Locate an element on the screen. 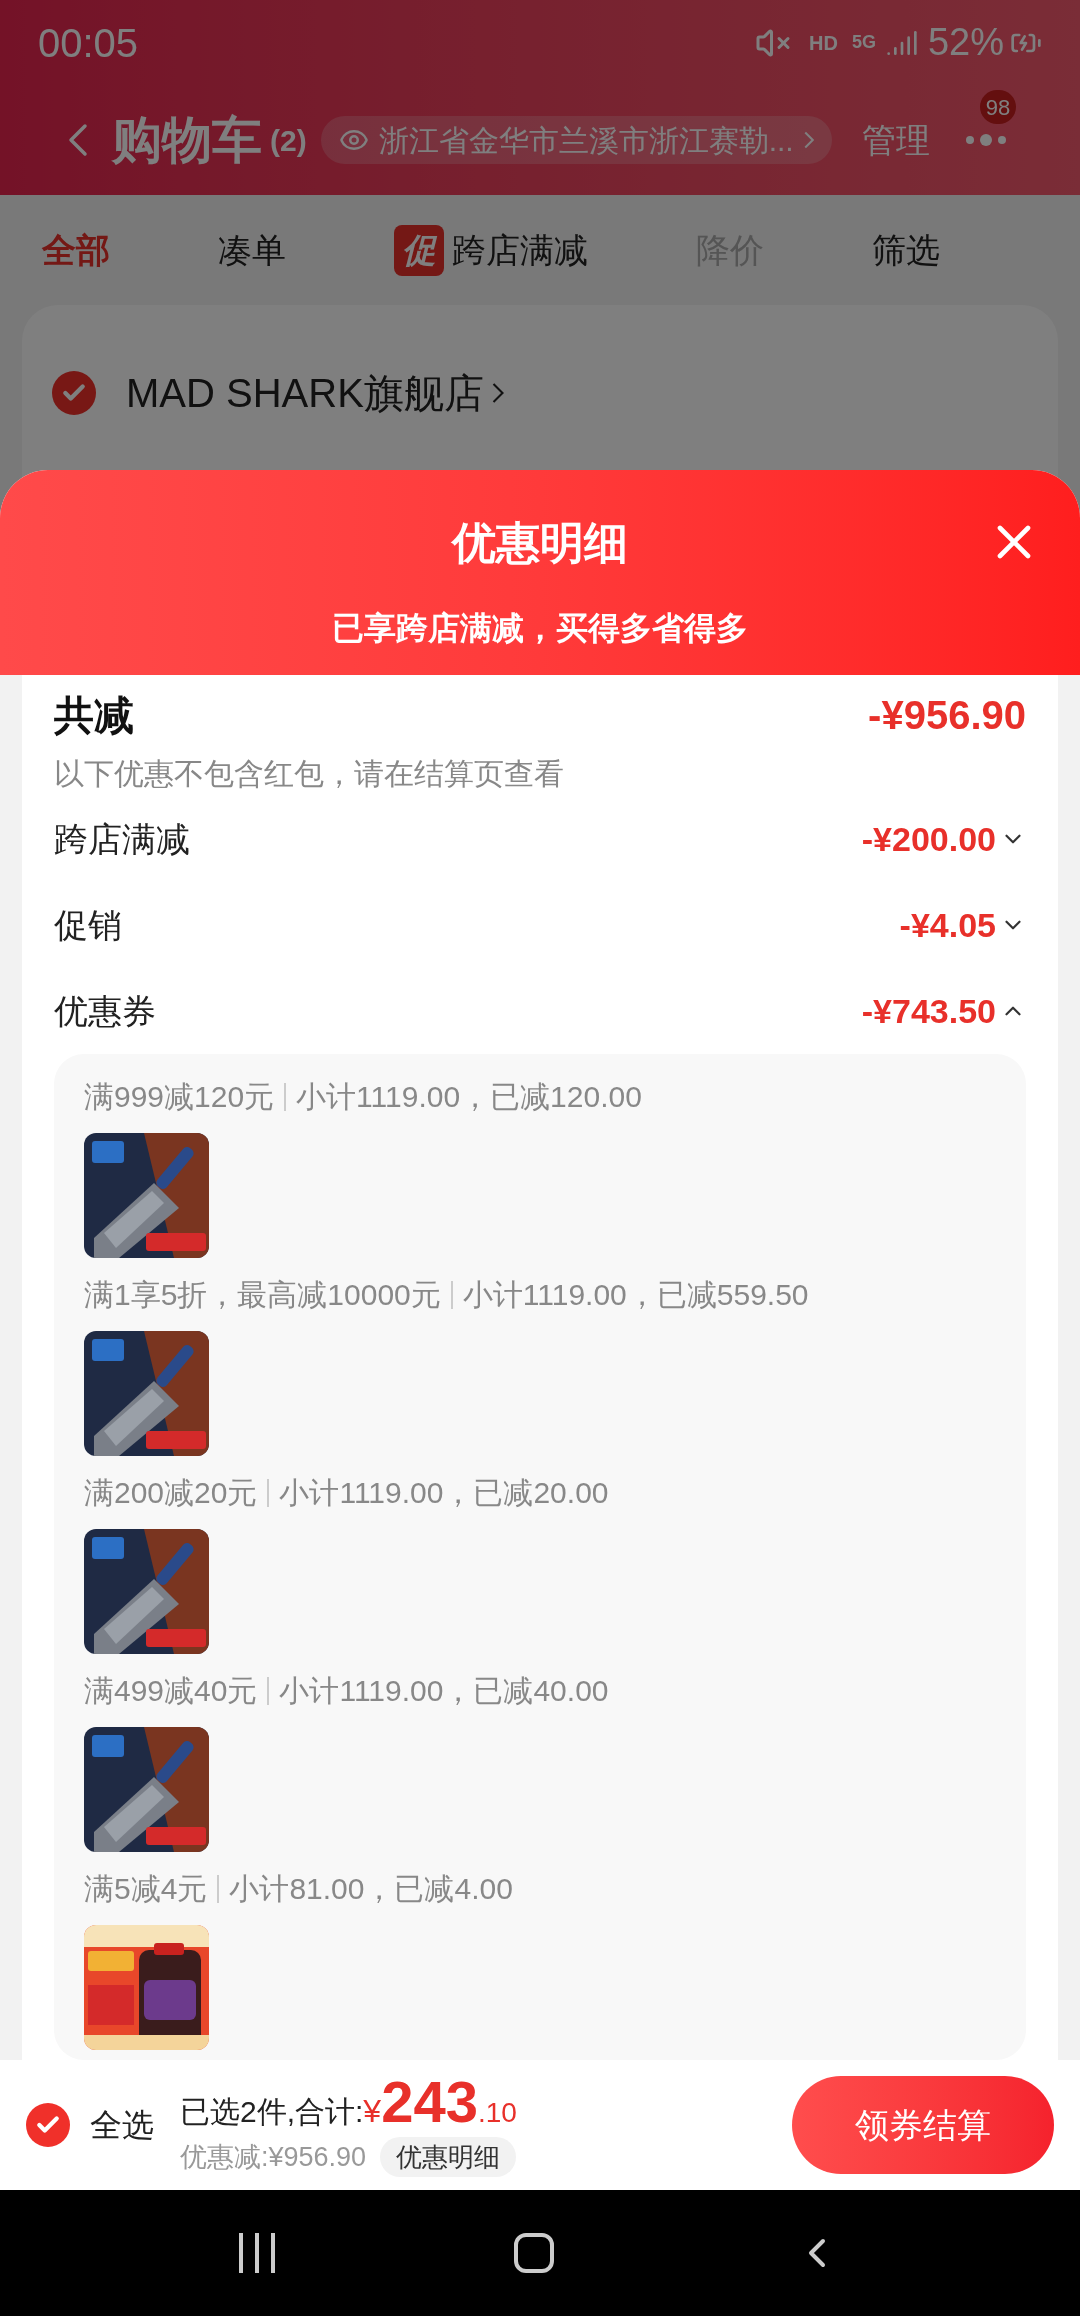 The image size is (1080, 2316). discount-row: 优惠券 -¥743.50 is located at coordinates (540, 1011).